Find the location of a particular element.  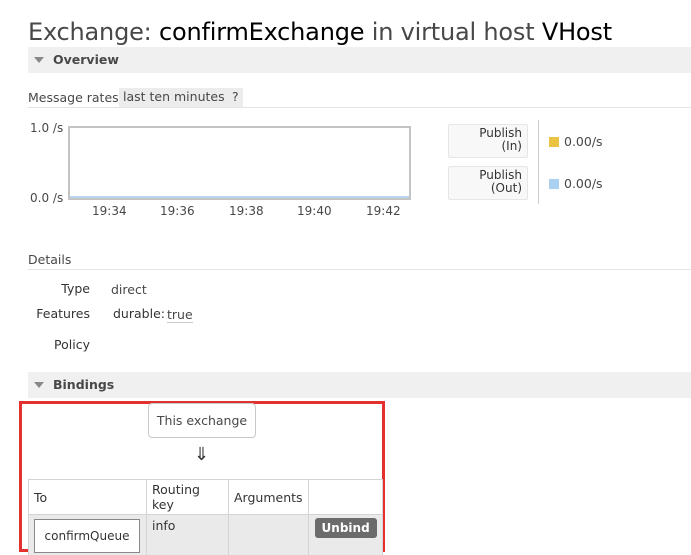

type-value: direct is located at coordinates (129, 289).